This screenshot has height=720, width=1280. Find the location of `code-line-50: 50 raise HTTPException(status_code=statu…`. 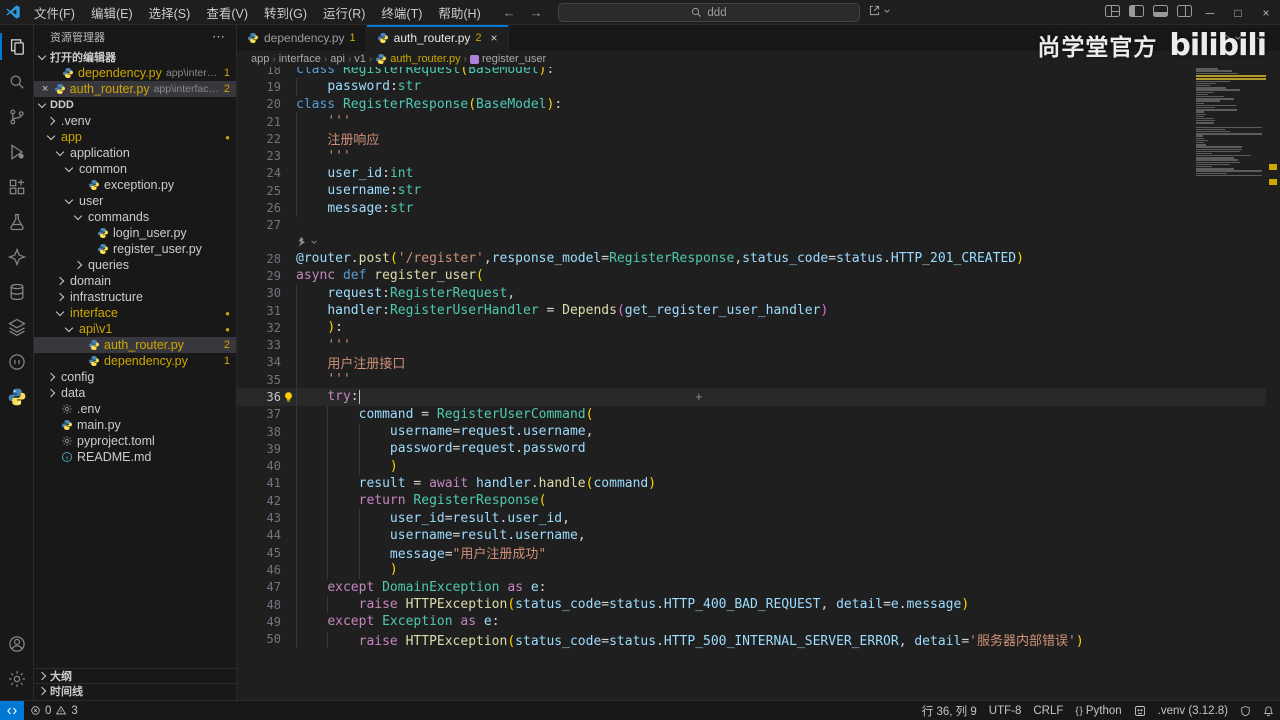

code-line-50: 50 raise HTTPException(status_code=statu… is located at coordinates (751, 639).